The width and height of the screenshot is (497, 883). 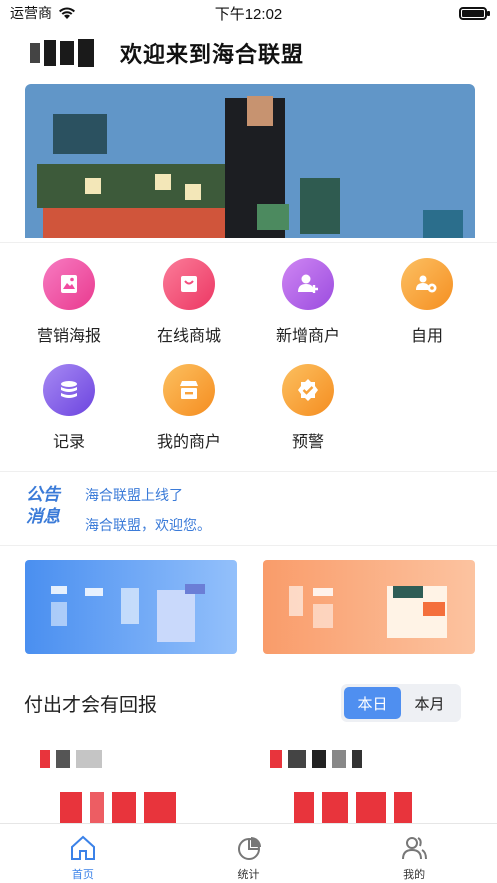 I want to click on badge-check-icon, so click(x=308, y=390).